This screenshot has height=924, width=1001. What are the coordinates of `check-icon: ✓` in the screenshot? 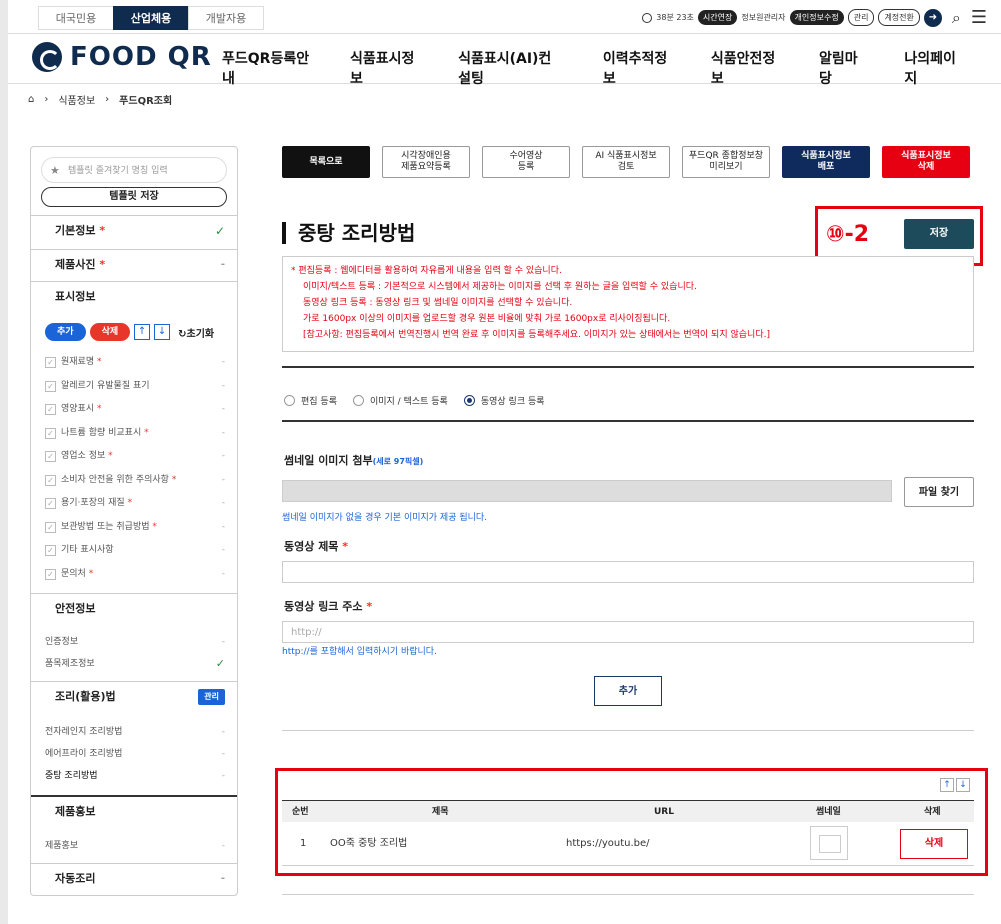 It's located at (220, 663).